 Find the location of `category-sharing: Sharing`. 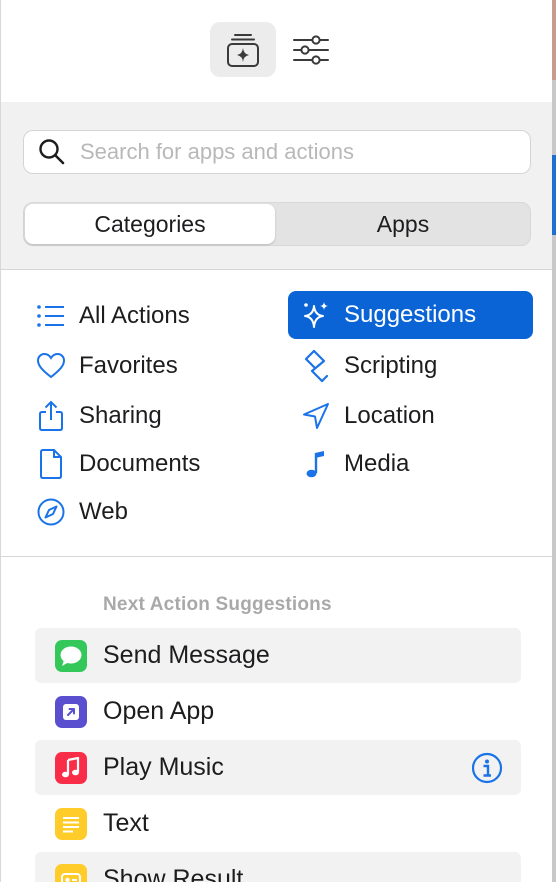

category-sharing: Sharing is located at coordinates (151, 416).